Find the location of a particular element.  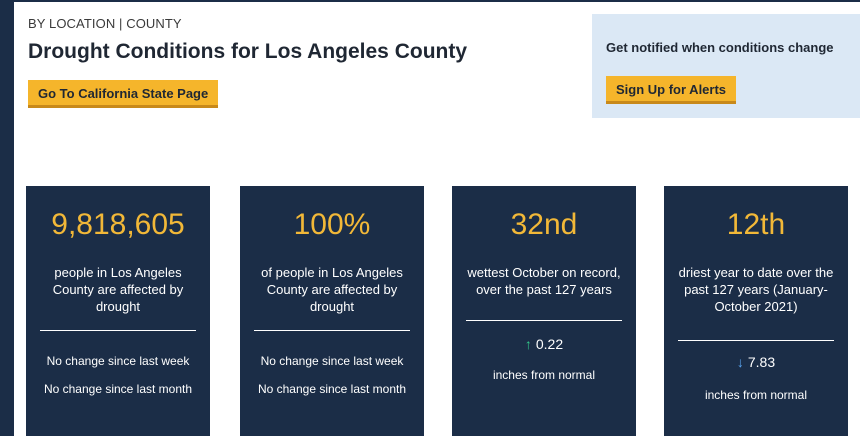

stat-value: 32nd is located at coordinates (544, 224).